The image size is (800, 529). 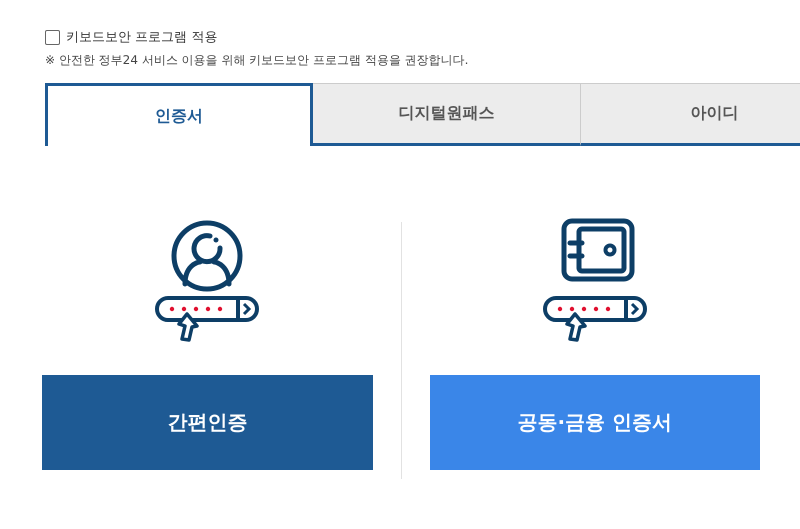 I want to click on login-button: 간편인증, so click(x=207, y=422).